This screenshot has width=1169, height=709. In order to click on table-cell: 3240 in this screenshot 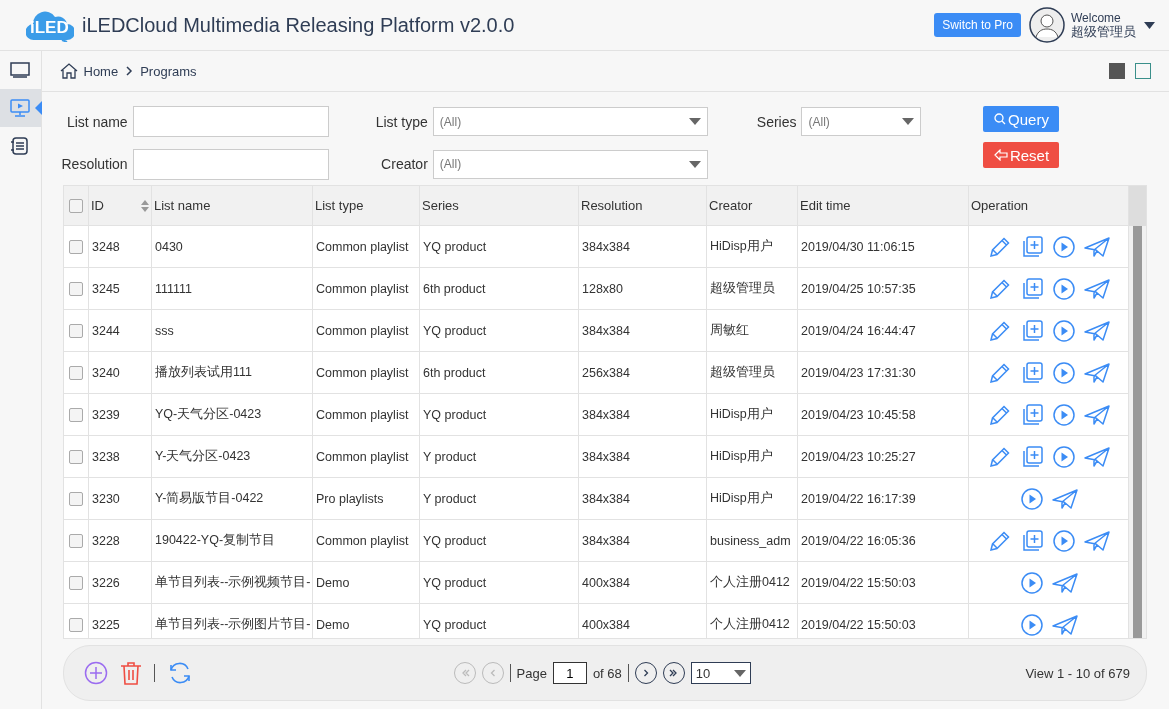, I will do `click(106, 372)`.